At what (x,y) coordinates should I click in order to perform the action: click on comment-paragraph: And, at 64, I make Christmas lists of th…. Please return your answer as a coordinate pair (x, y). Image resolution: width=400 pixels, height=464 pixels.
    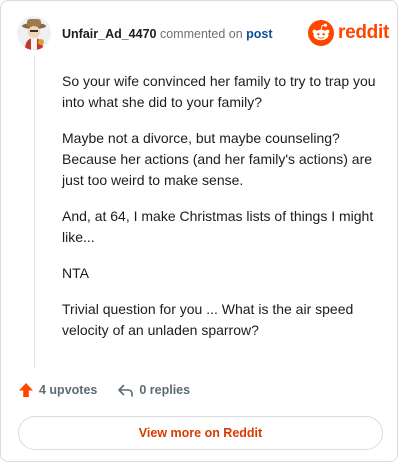
    Looking at the image, I should click on (218, 226).